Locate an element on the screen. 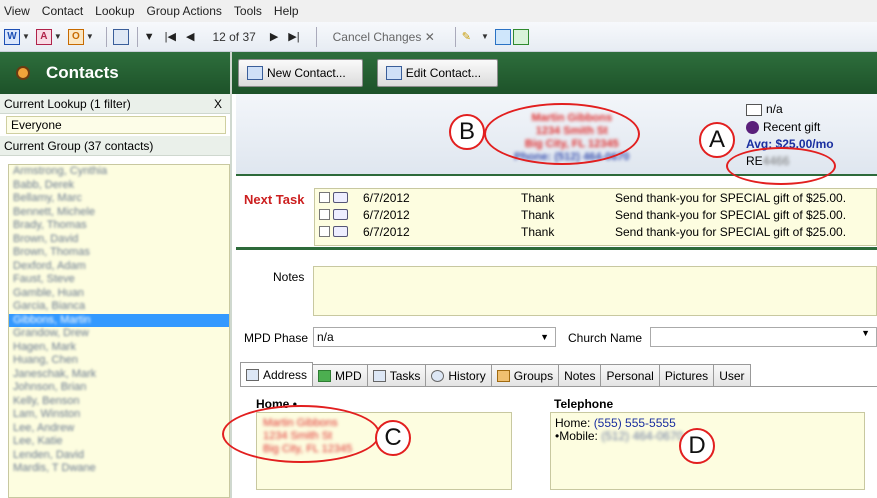 This screenshot has height=498, width=877. access-dropdown-arrow: ▼ is located at coordinates (58, 36).